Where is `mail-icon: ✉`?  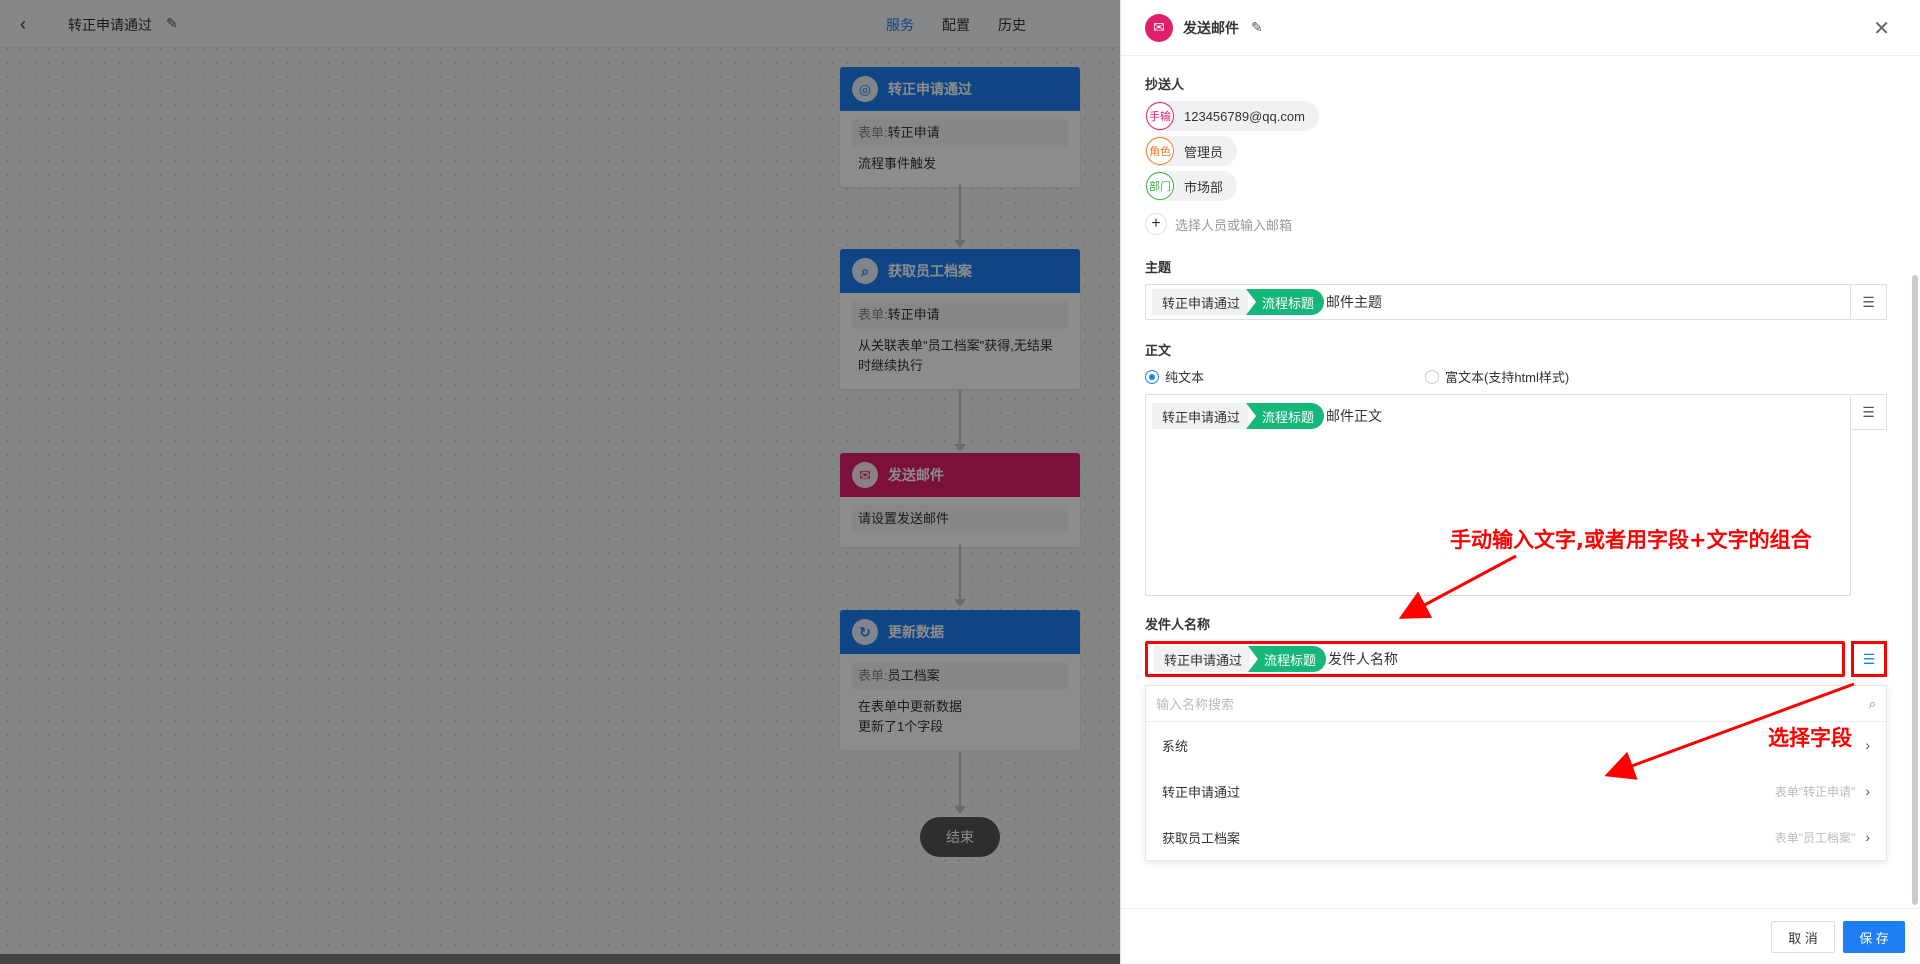 mail-icon: ✉ is located at coordinates (1159, 27).